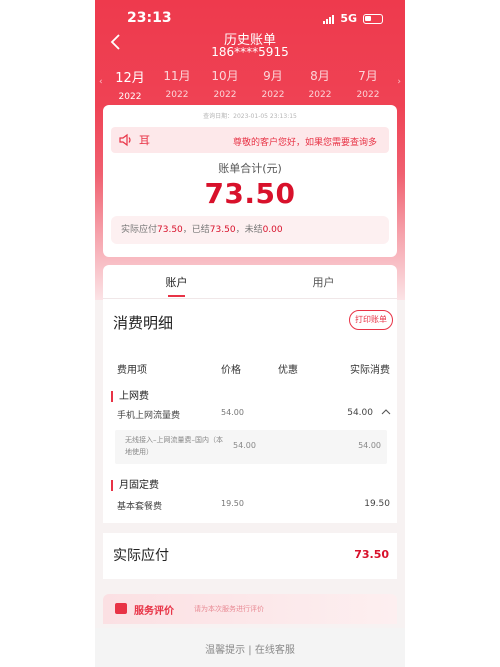 This screenshot has height=667, width=500. I want to click on header-discount: 优惠, so click(288, 370).